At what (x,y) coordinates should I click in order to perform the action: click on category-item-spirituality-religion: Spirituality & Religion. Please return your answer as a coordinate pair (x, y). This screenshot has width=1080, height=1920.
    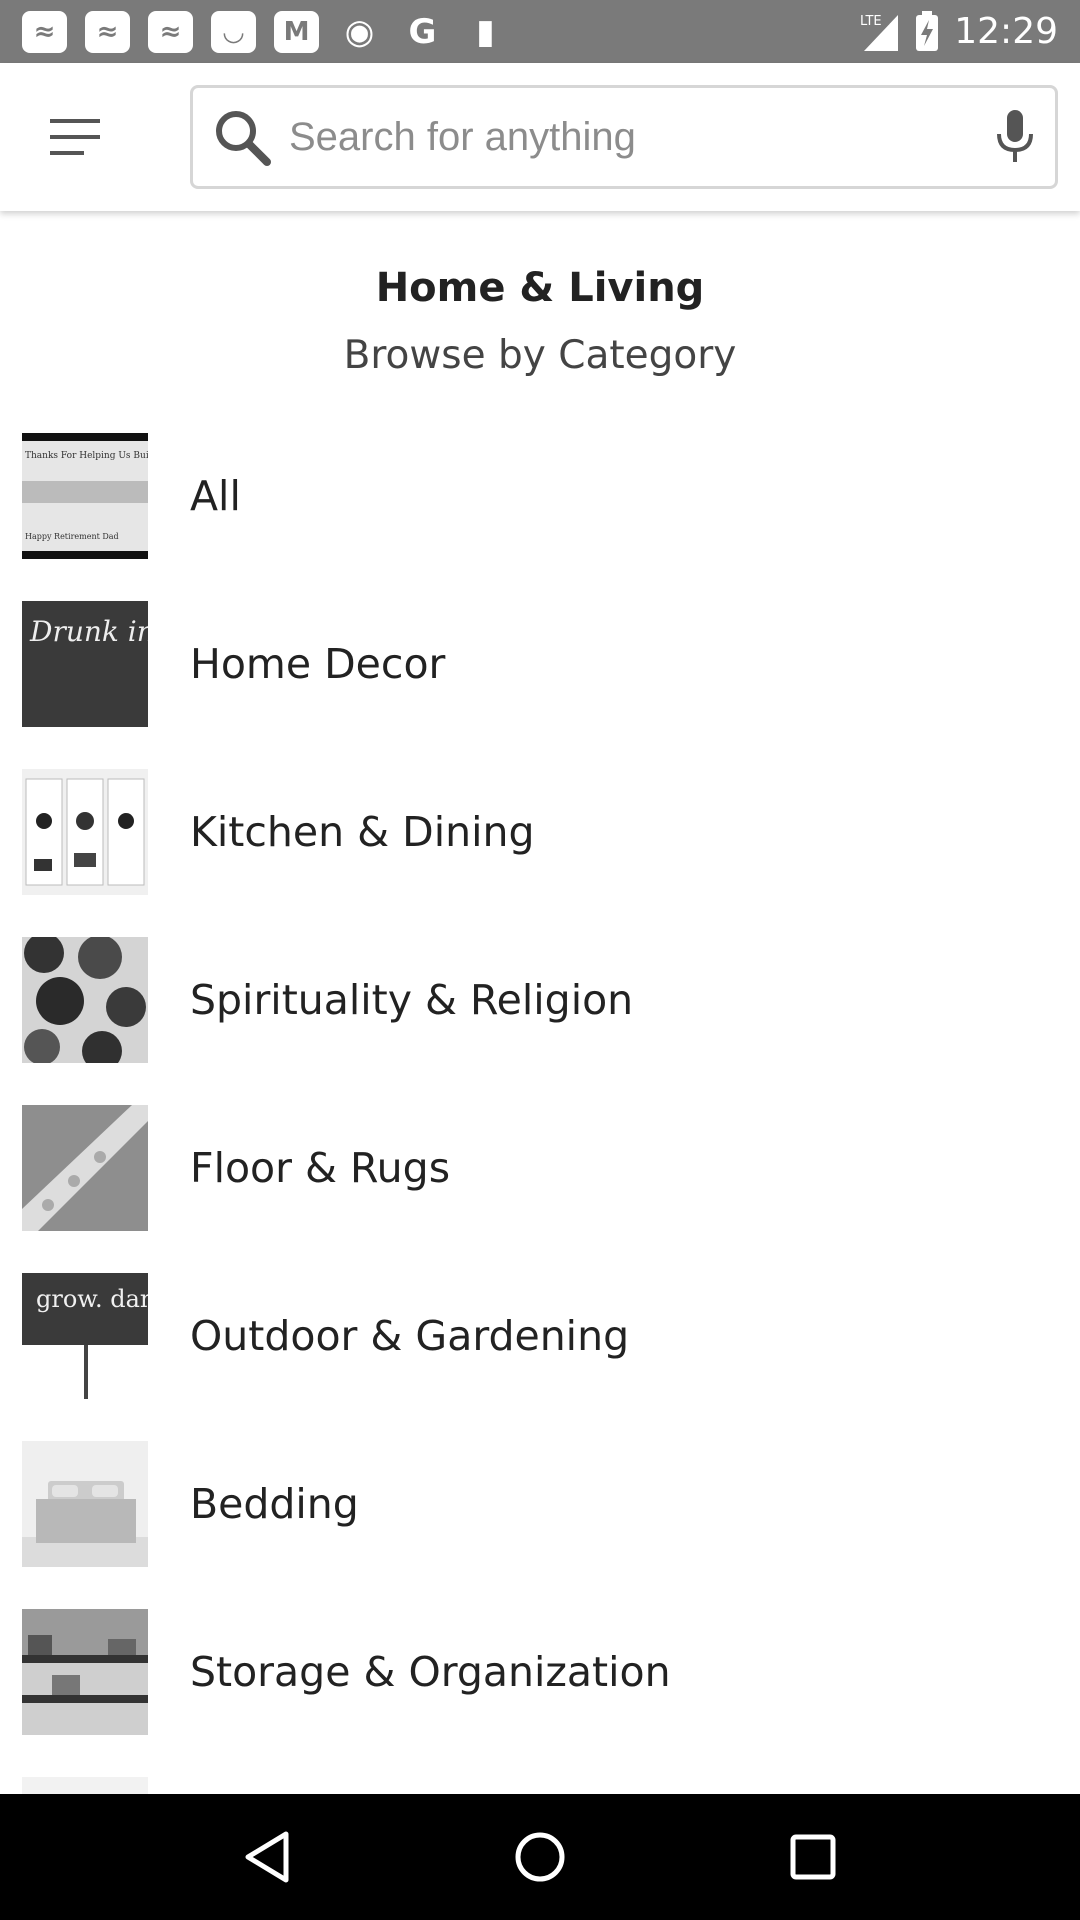
    Looking at the image, I should click on (540, 1000).